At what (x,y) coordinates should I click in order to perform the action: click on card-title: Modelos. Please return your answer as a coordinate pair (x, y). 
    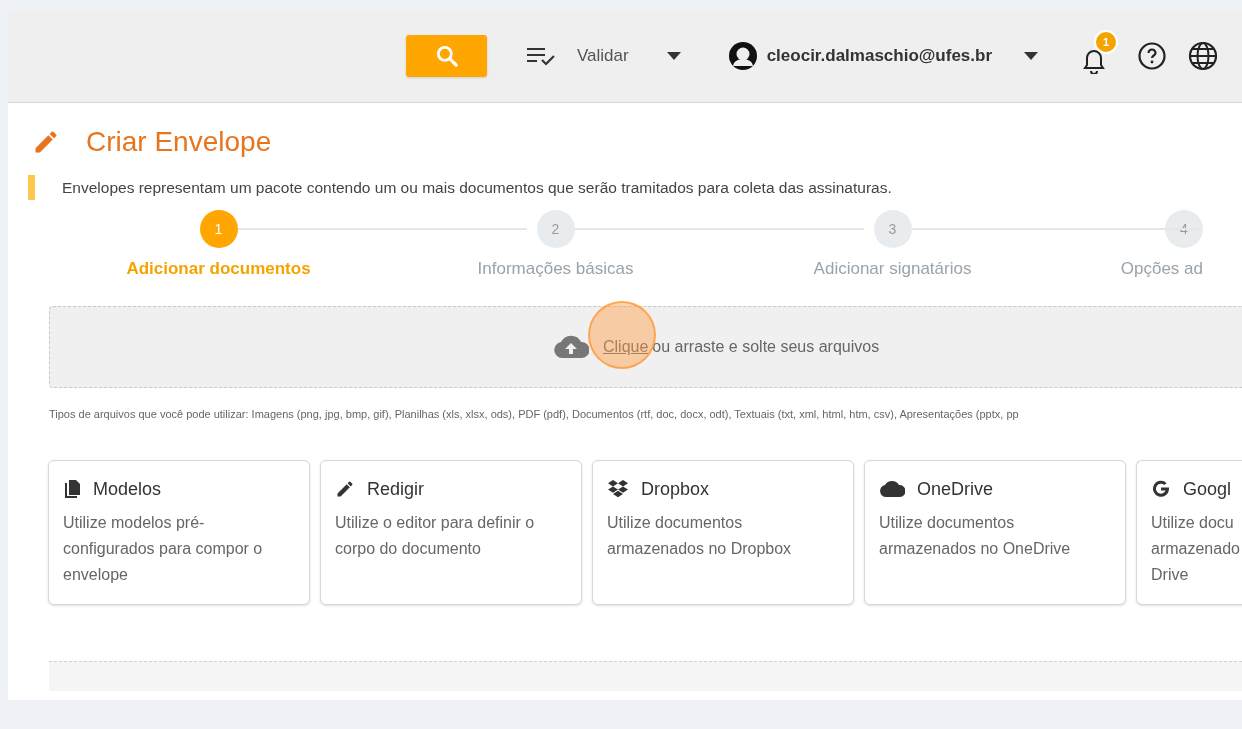
    Looking at the image, I should click on (127, 489).